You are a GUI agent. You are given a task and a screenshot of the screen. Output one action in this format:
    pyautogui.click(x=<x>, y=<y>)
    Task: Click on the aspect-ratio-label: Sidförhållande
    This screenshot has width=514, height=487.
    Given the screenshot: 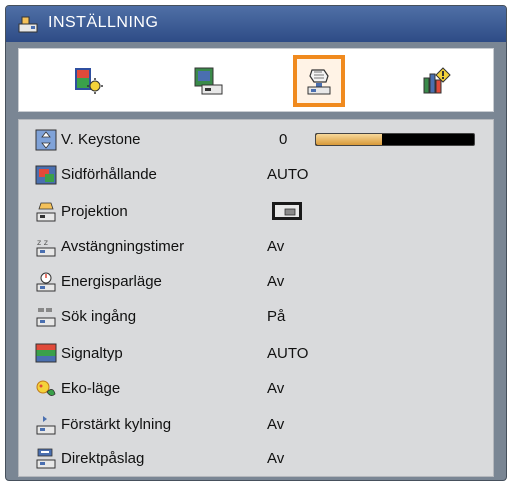 What is the action you would take?
    pyautogui.click(x=109, y=174)
    